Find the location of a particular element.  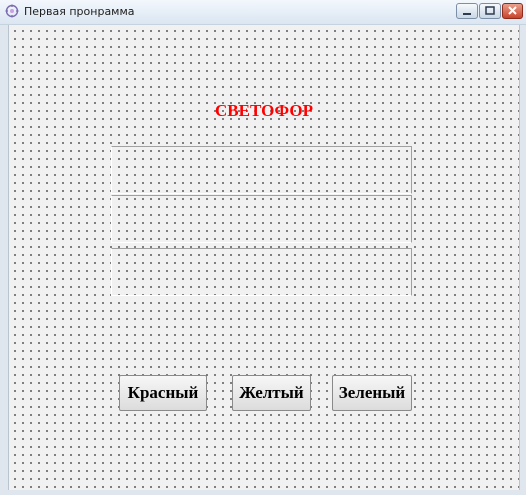

title-bar: Первая пронрамма is located at coordinates (263, 12).